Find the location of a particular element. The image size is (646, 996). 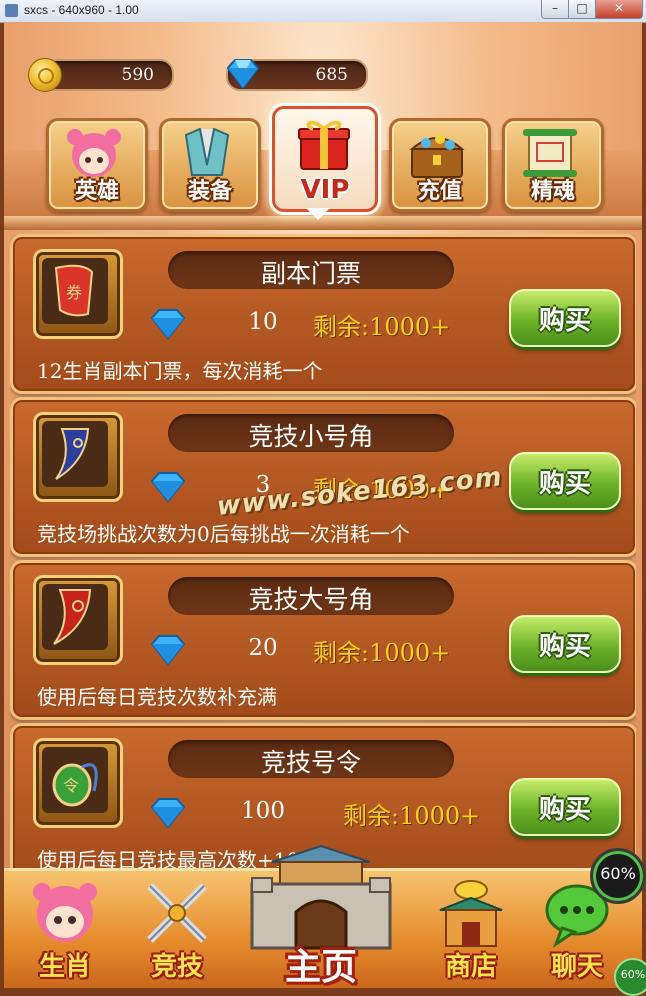

item-name-plate: 竞技小号角 is located at coordinates (311, 433).